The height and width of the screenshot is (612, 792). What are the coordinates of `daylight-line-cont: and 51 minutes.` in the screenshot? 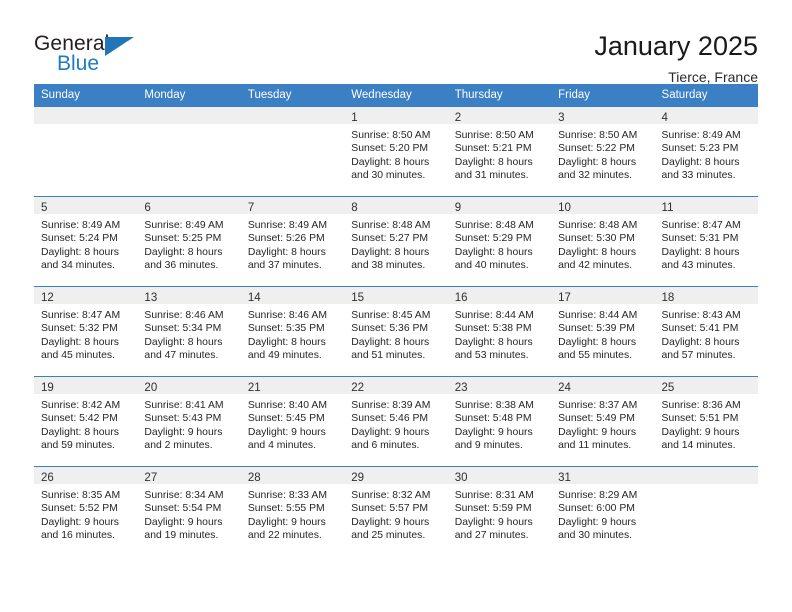 It's located at (388, 356).